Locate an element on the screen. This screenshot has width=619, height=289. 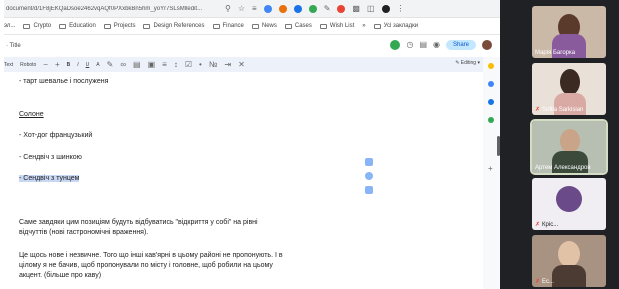
suggest-edit-icon is located at coordinates (369, 190).